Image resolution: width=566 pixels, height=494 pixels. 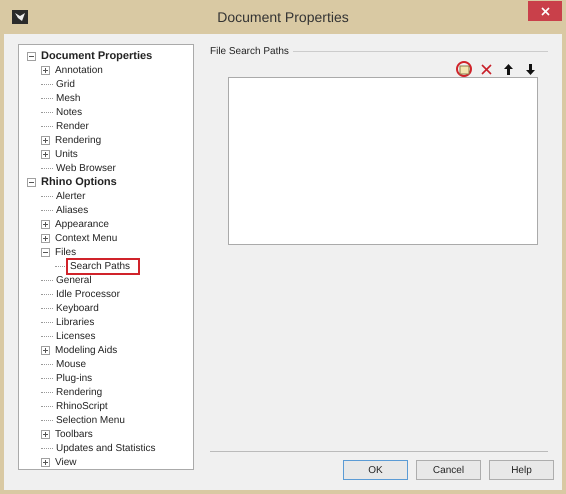 I want to click on folder-icon, so click(x=464, y=69).